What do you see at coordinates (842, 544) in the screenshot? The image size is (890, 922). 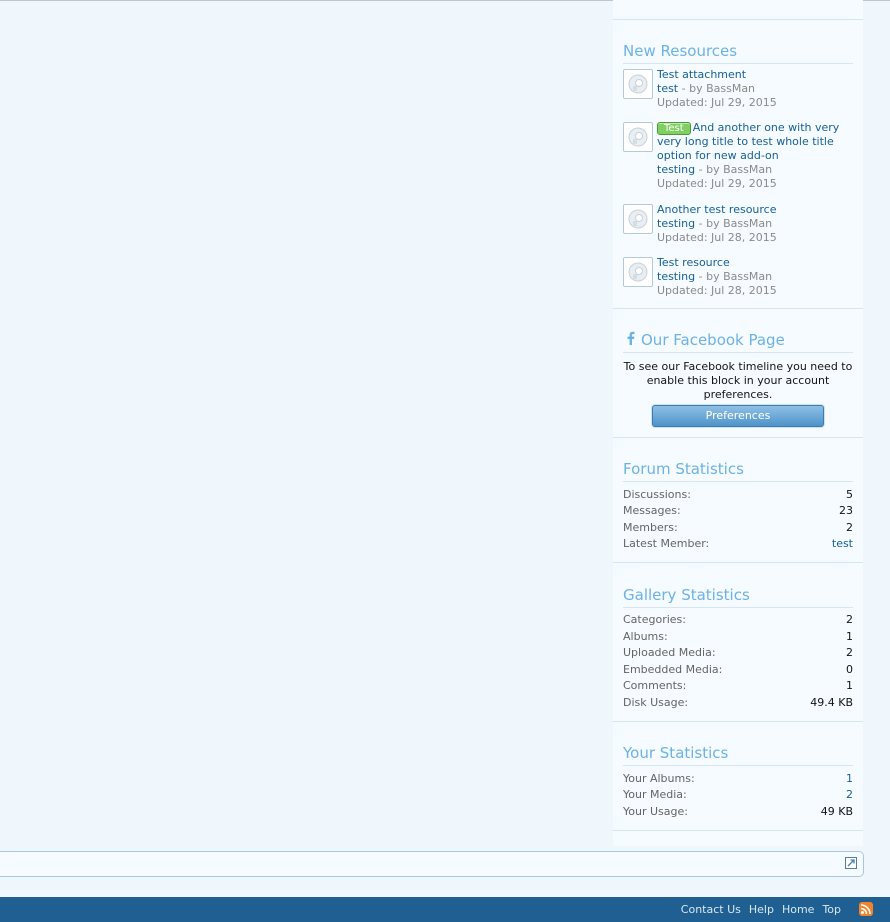 I see `latest-member-link: test` at bounding box center [842, 544].